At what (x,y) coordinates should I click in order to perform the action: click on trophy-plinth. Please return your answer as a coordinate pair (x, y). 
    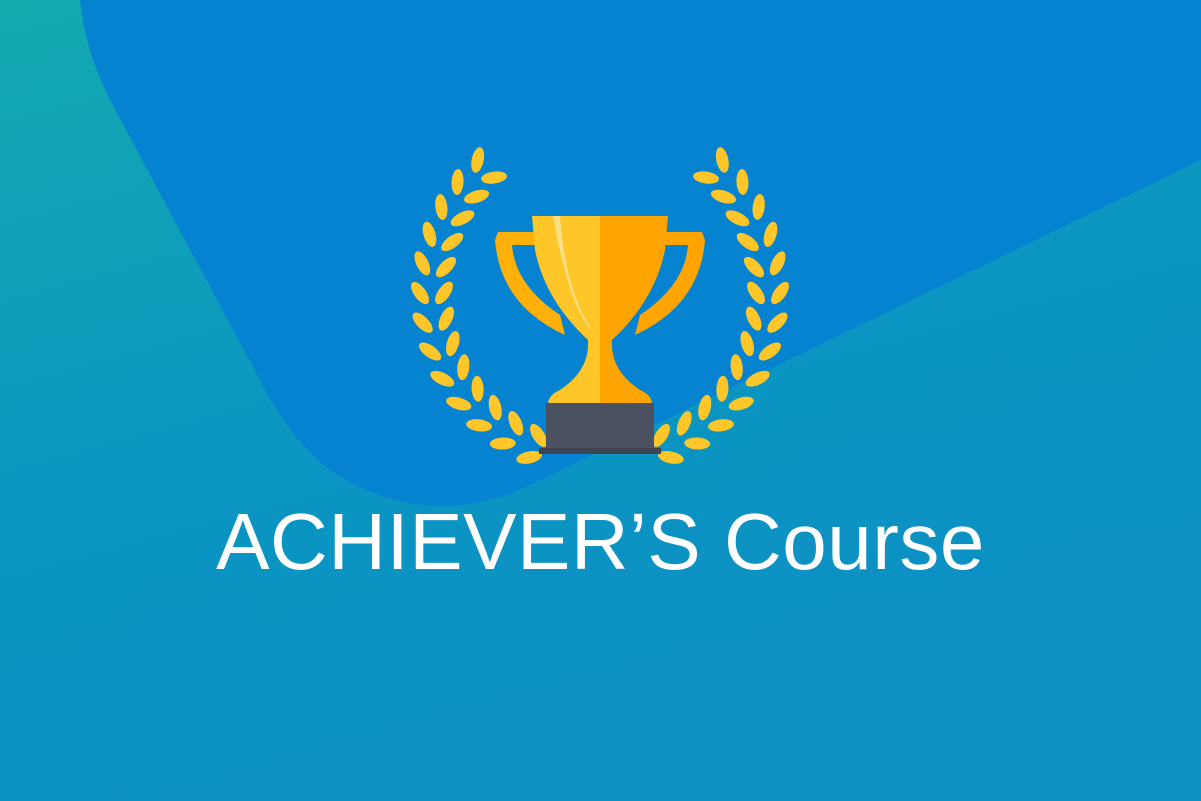
    Looking at the image, I should click on (600, 451).